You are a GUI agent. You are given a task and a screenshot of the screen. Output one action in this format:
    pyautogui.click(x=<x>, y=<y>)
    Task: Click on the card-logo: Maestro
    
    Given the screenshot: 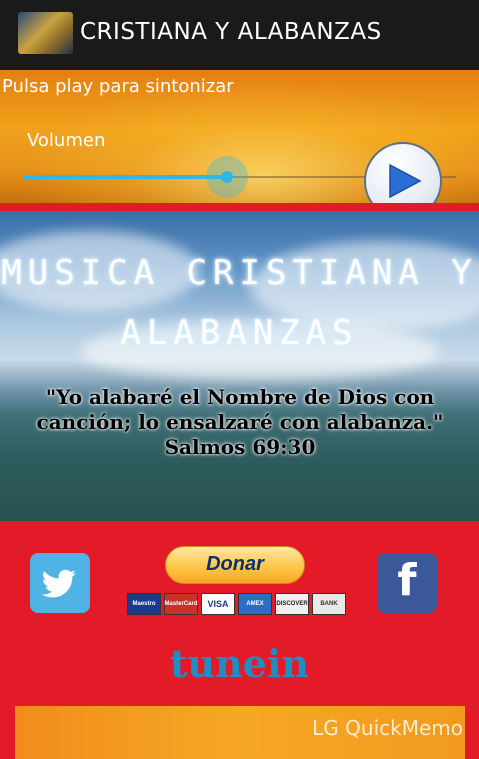 What is the action you would take?
    pyautogui.click(x=144, y=604)
    